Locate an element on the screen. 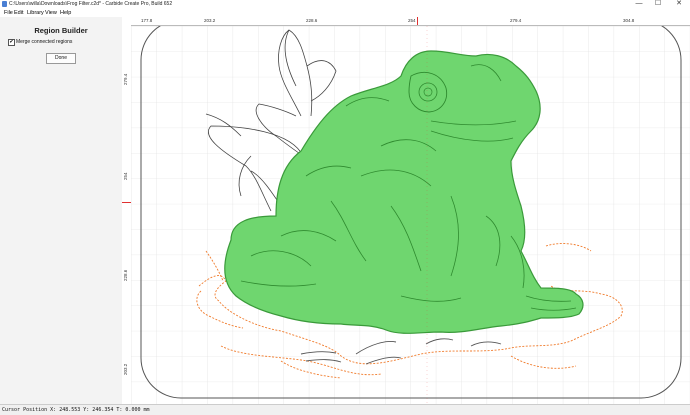 This screenshot has width=690, height=415. app-icon is located at coordinates (4, 4).